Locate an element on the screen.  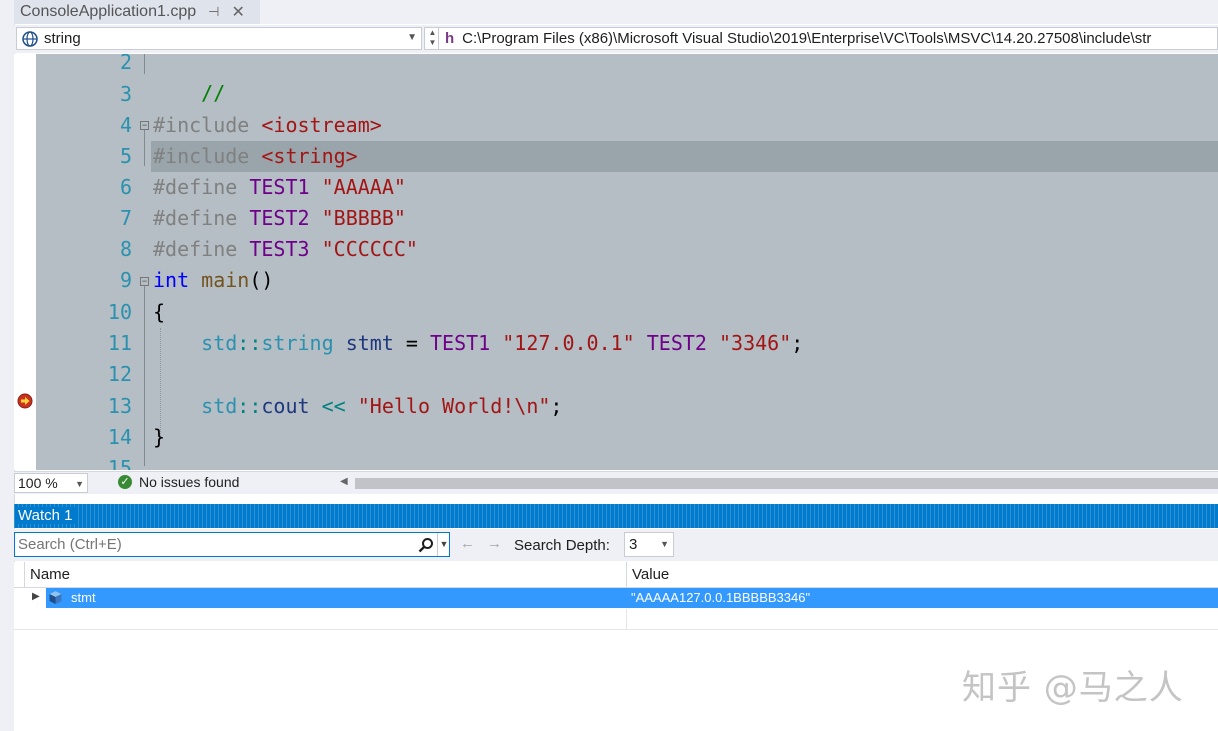
code-line-14: } is located at coordinates (159, 437).